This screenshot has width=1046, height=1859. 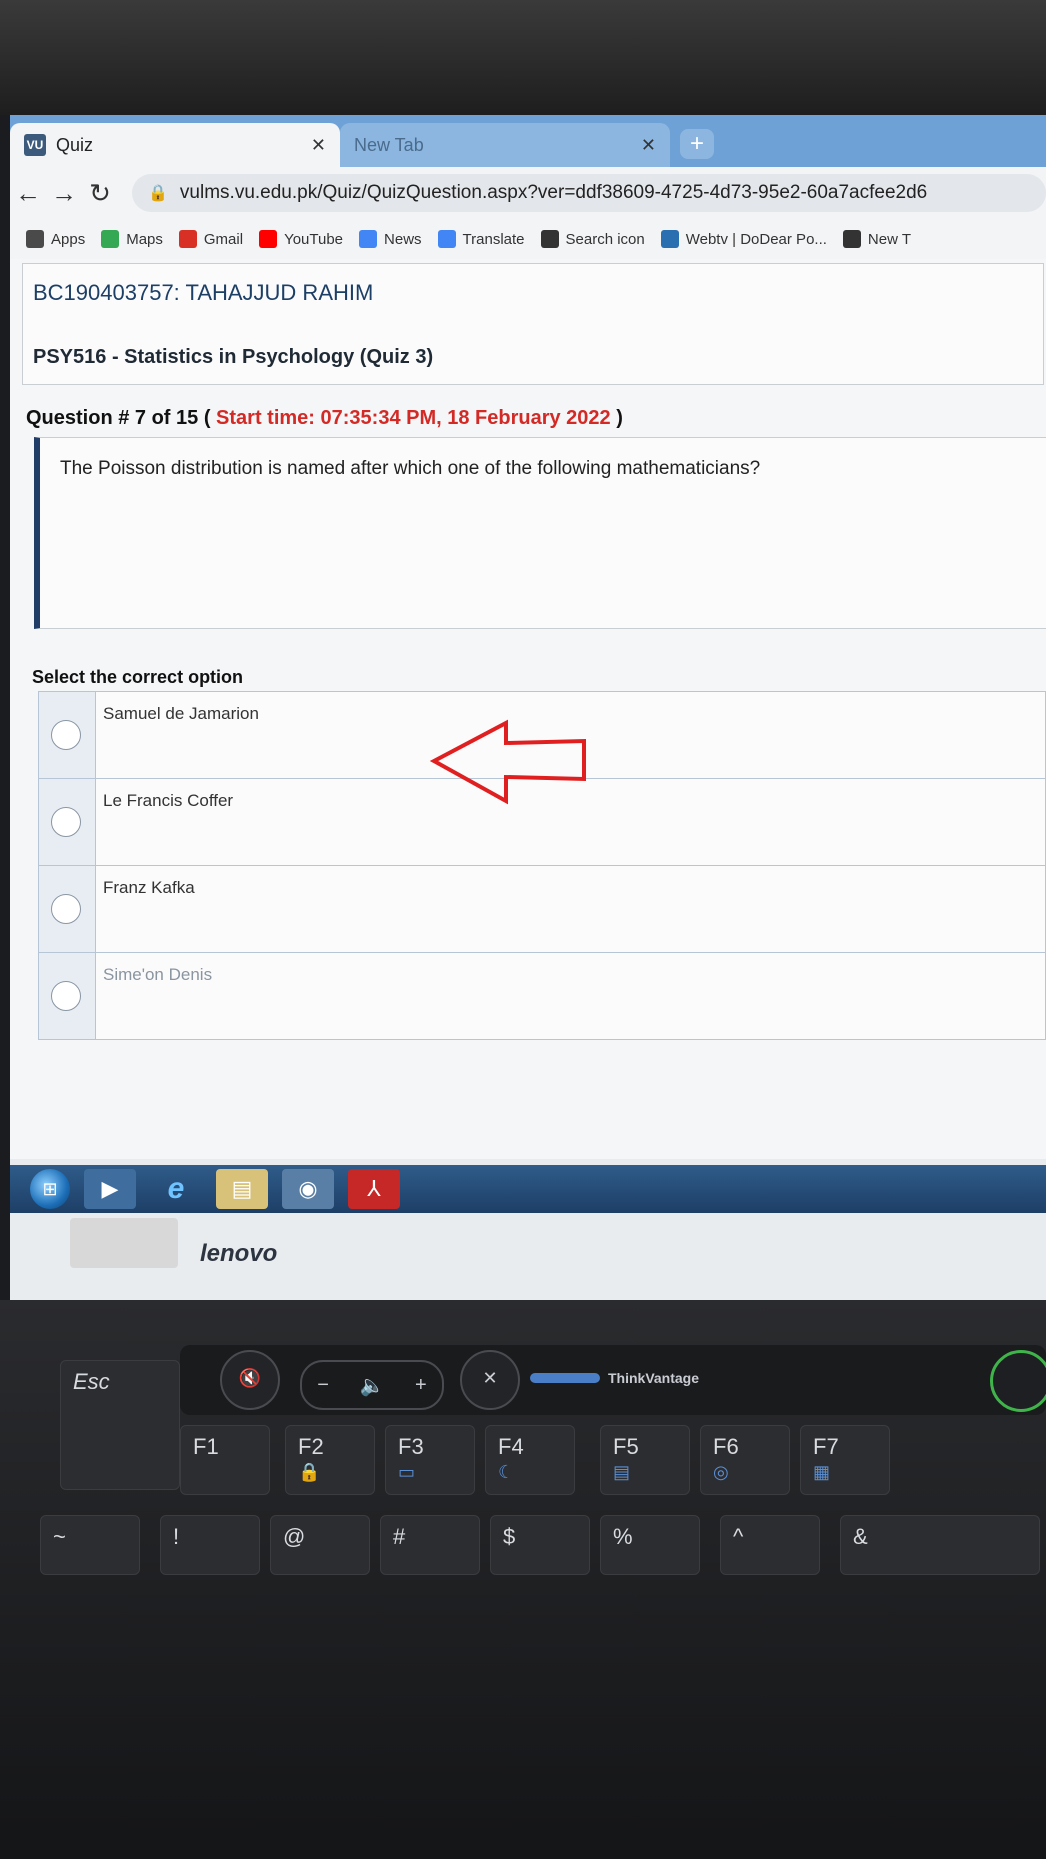 What do you see at coordinates (90, 1545) in the screenshot?
I see `number-key: ~` at bounding box center [90, 1545].